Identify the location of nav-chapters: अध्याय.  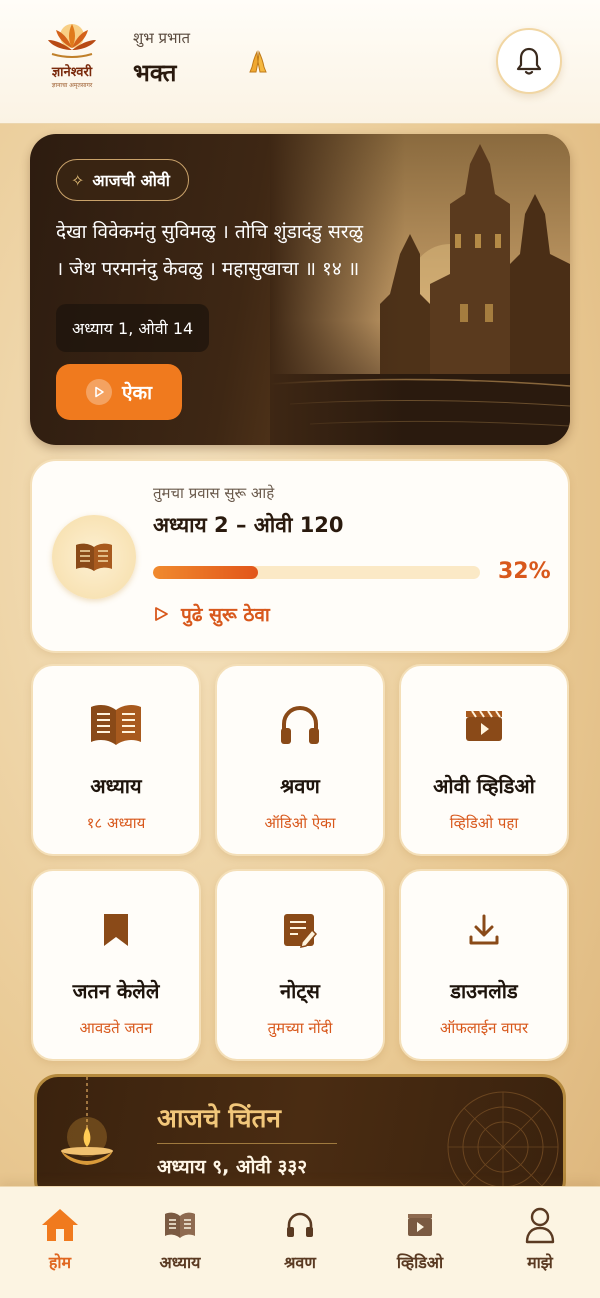
(180, 1239).